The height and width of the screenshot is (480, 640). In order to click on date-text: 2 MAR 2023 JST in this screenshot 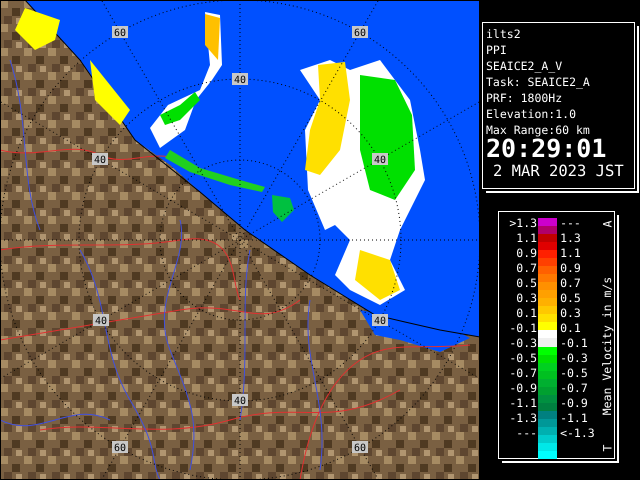, I will do `click(559, 171)`.